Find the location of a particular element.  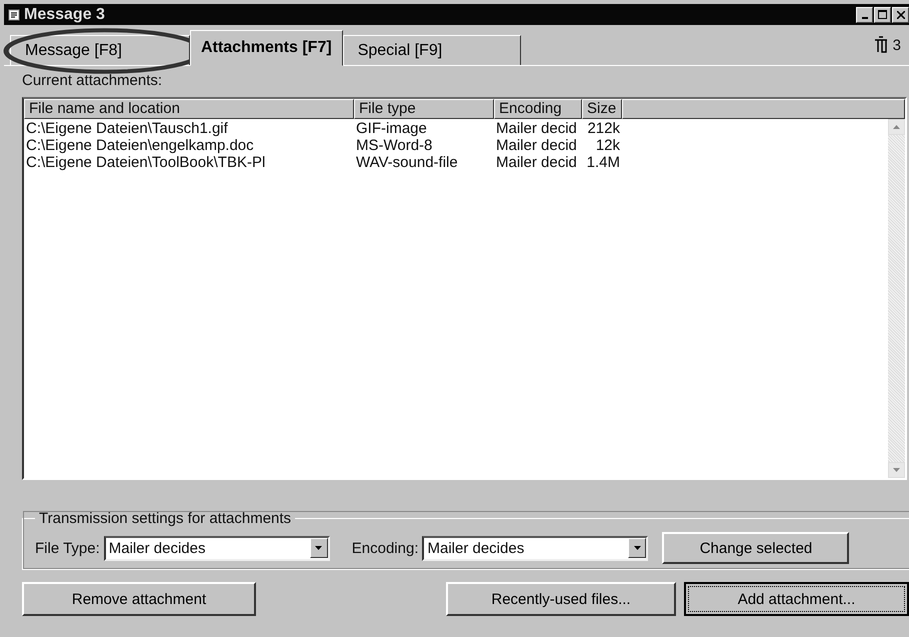

column-header: Encoding is located at coordinates (538, 109).